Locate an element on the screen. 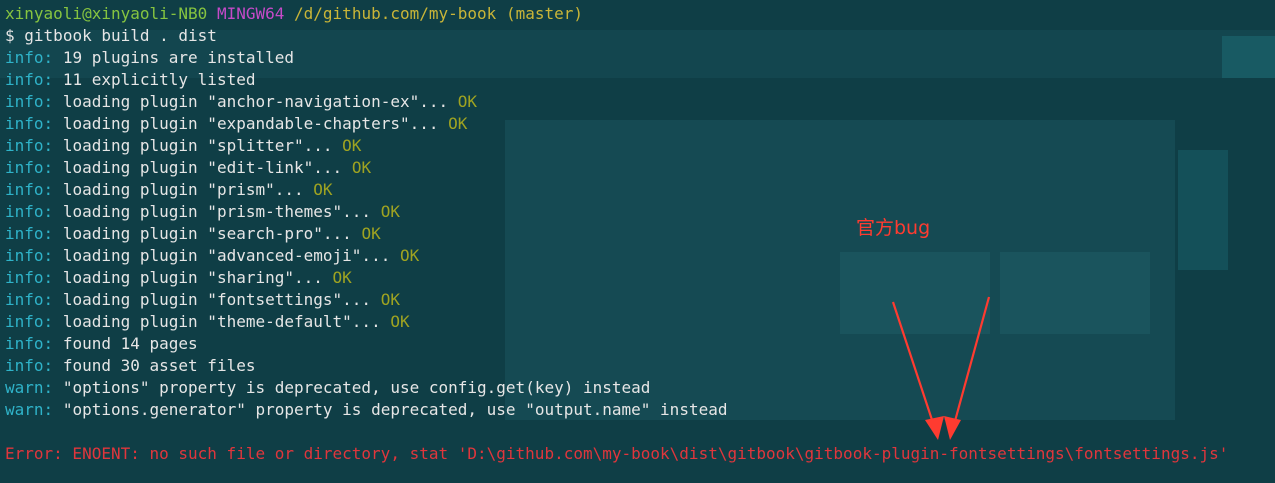  arrow-left-head is located at coordinates (934, 428).